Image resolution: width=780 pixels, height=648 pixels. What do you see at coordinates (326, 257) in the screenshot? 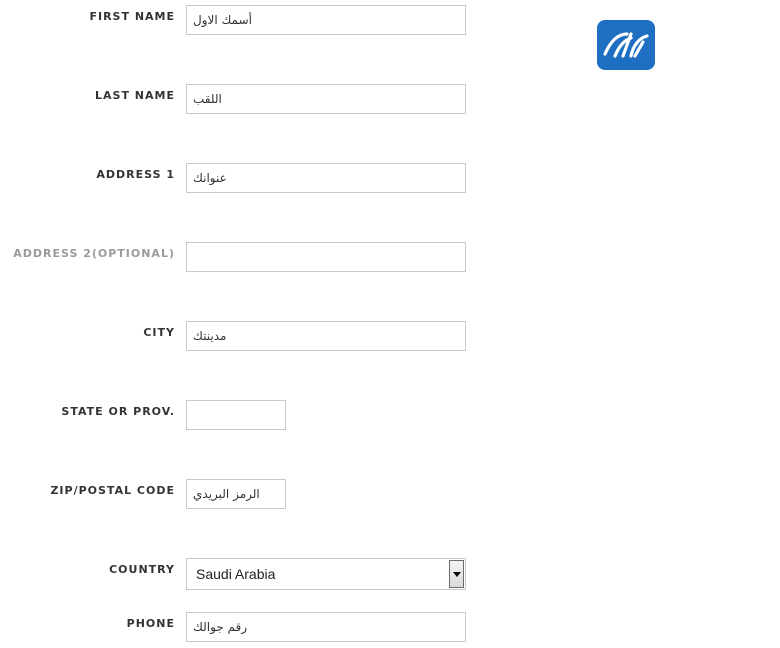
I see `address2-input` at bounding box center [326, 257].